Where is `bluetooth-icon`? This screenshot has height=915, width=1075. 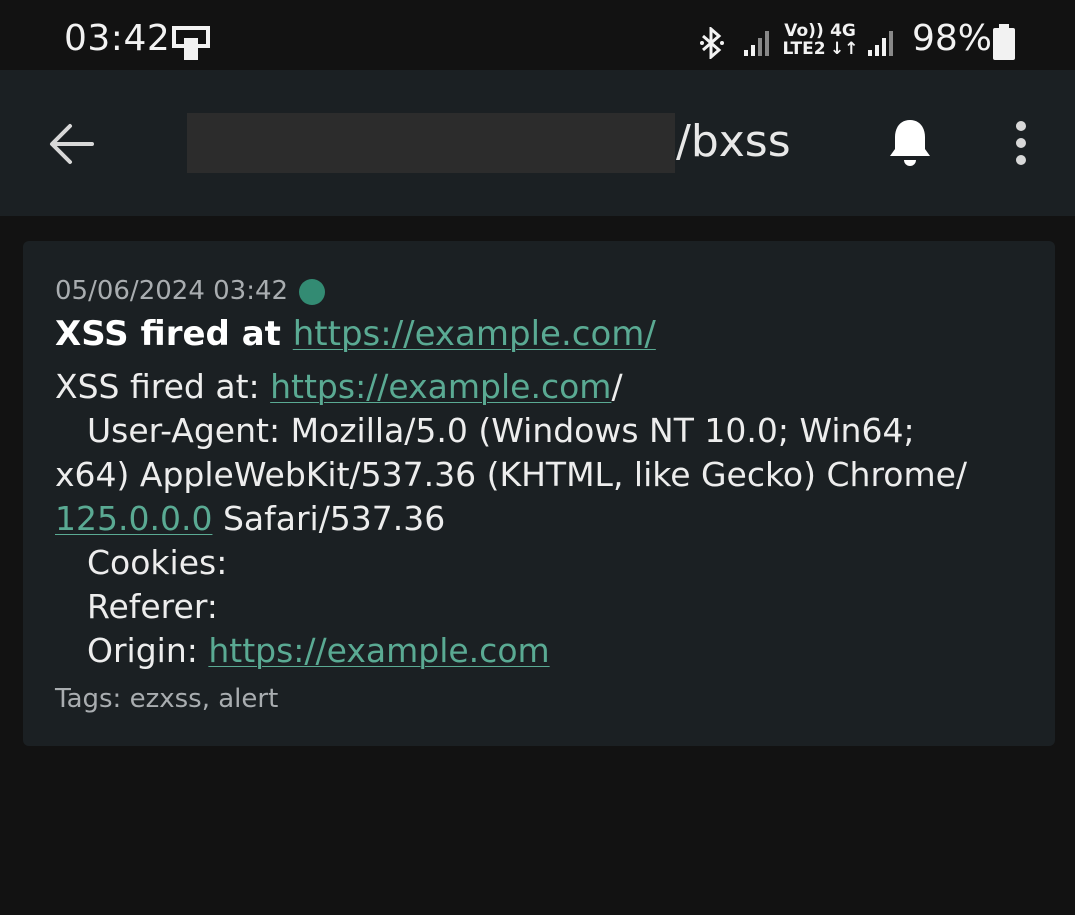
bluetooth-icon is located at coordinates (712, 43).